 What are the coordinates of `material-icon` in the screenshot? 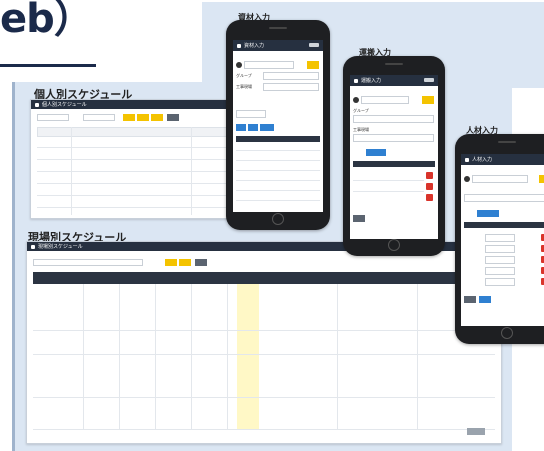 It's located at (239, 45).